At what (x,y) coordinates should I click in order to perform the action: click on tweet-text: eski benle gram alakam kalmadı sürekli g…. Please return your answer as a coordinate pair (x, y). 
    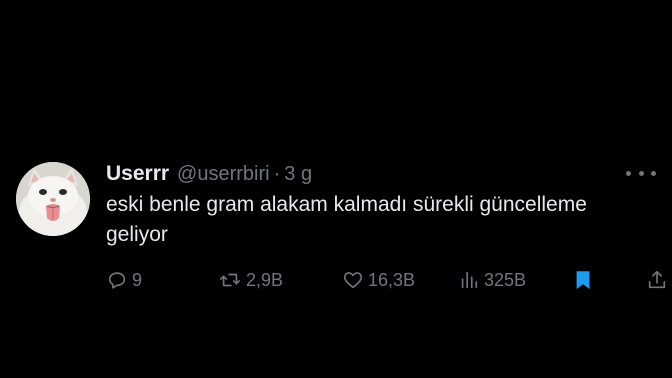
    Looking at the image, I should click on (346, 219).